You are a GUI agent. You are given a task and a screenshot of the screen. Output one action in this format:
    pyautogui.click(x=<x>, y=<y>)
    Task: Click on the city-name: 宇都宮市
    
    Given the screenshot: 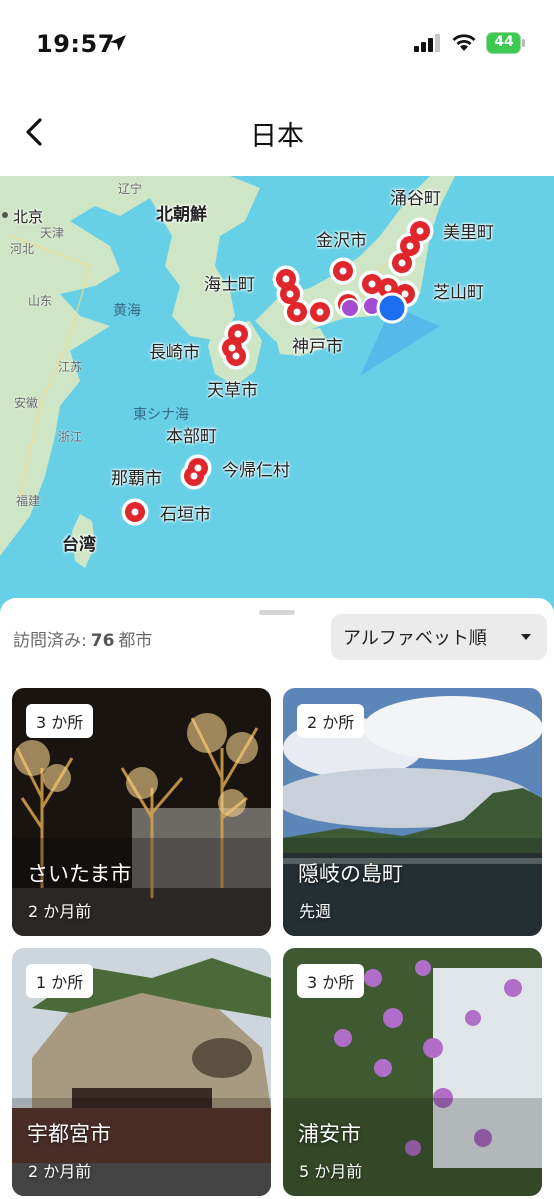 What is the action you would take?
    pyautogui.click(x=69, y=1134)
    